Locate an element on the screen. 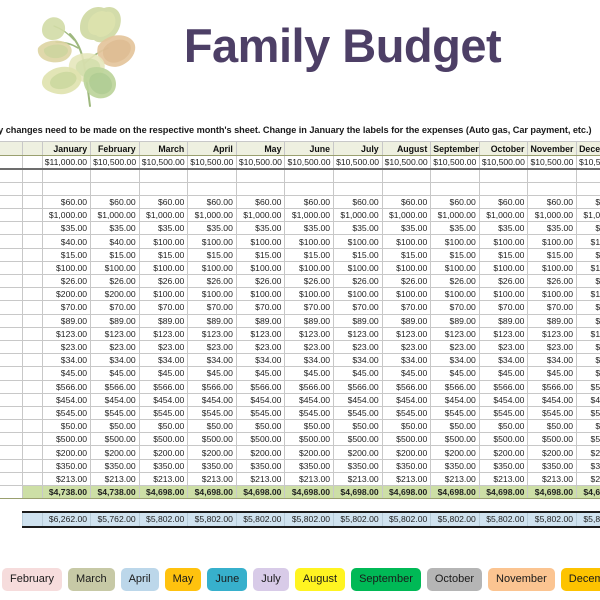 The height and width of the screenshot is (600, 600). cell-april is located at coordinates (212, 188).